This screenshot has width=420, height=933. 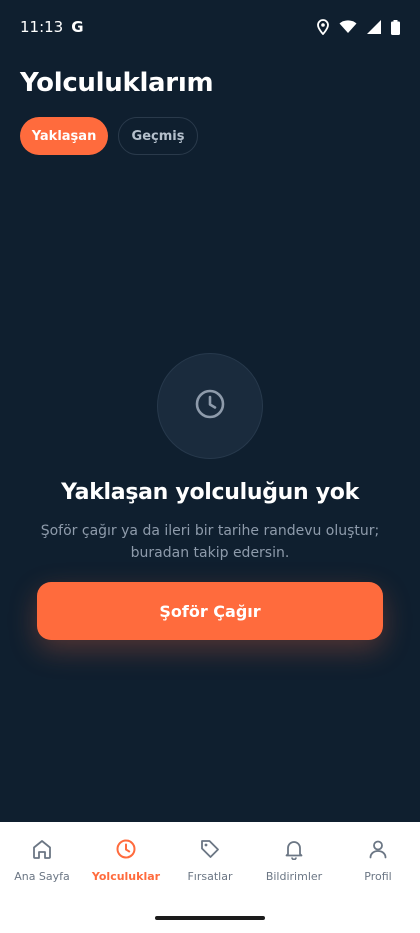 I want to click on system-gesture-area, so click(x=210, y=920).